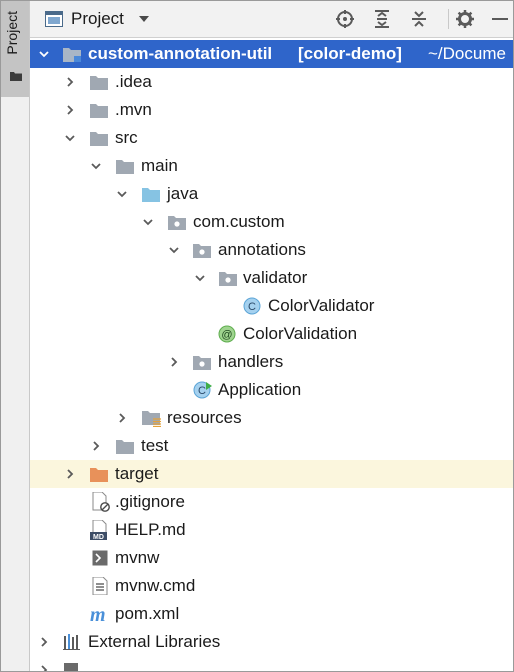 The height and width of the screenshot is (672, 514). Describe the element at coordinates (251, 361) in the screenshot. I see `tree-node-label: handlers` at that location.